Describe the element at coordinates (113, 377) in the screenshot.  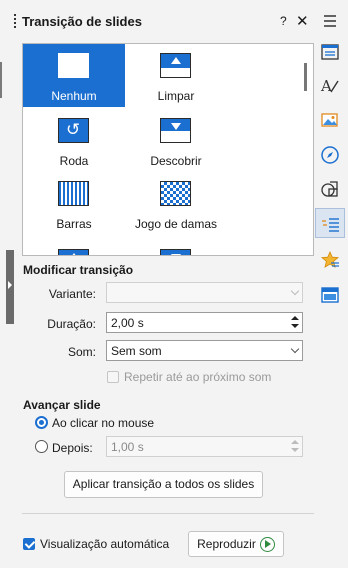
I see `repeat-sound-checkbox` at that location.